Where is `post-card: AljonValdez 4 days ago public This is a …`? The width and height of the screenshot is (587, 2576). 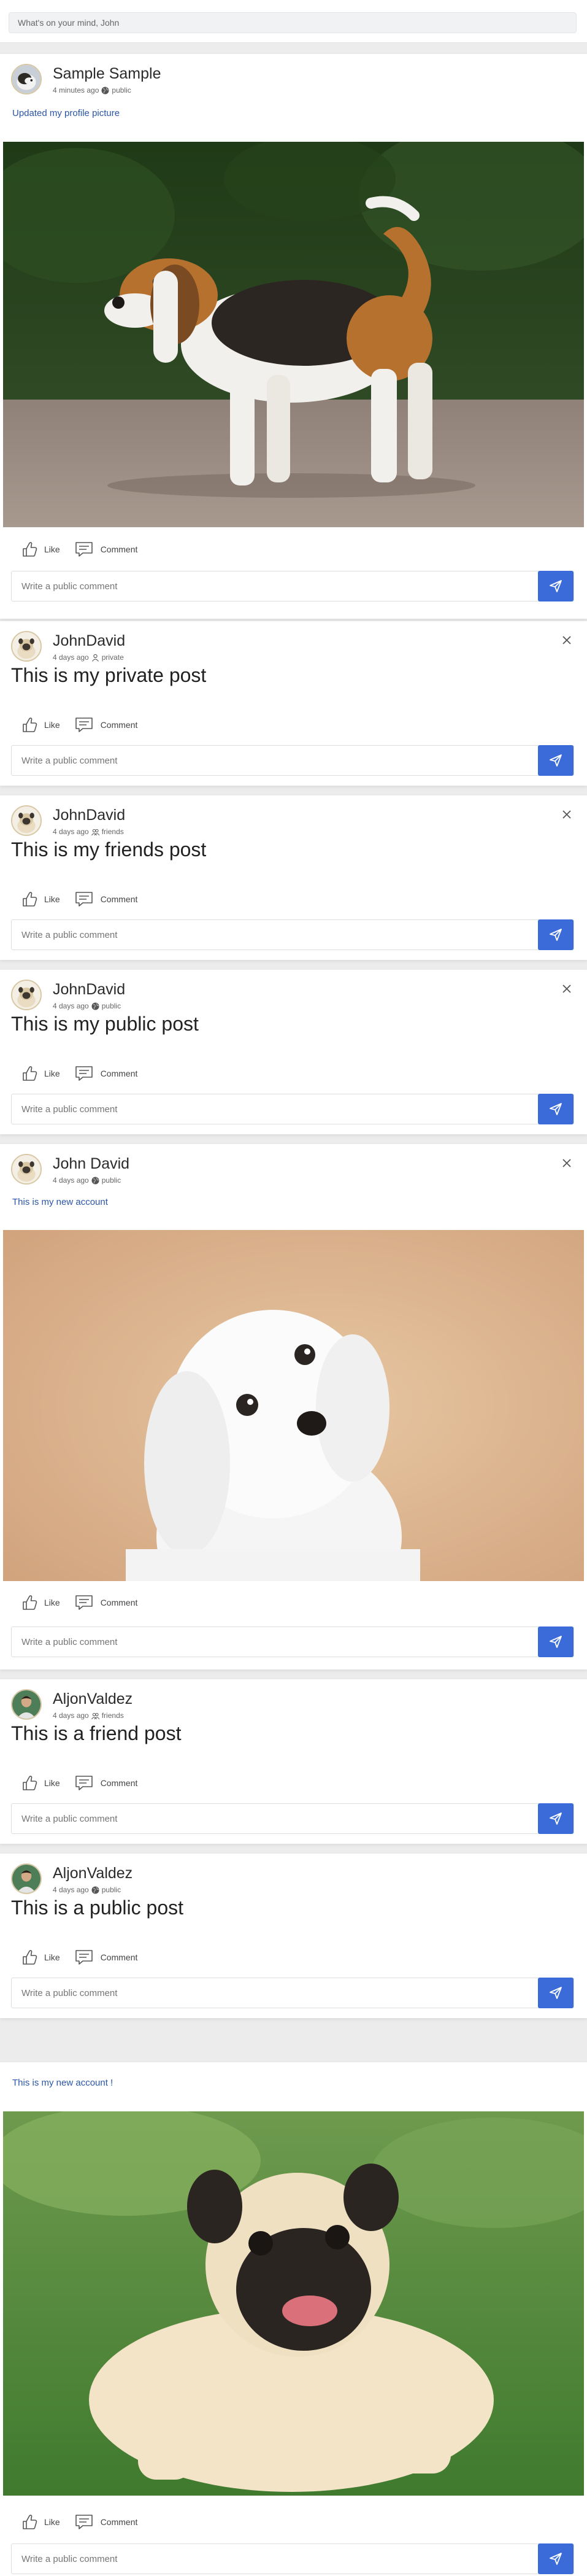 post-card: AljonValdez 4 days ago public This is a … is located at coordinates (293, 1936).